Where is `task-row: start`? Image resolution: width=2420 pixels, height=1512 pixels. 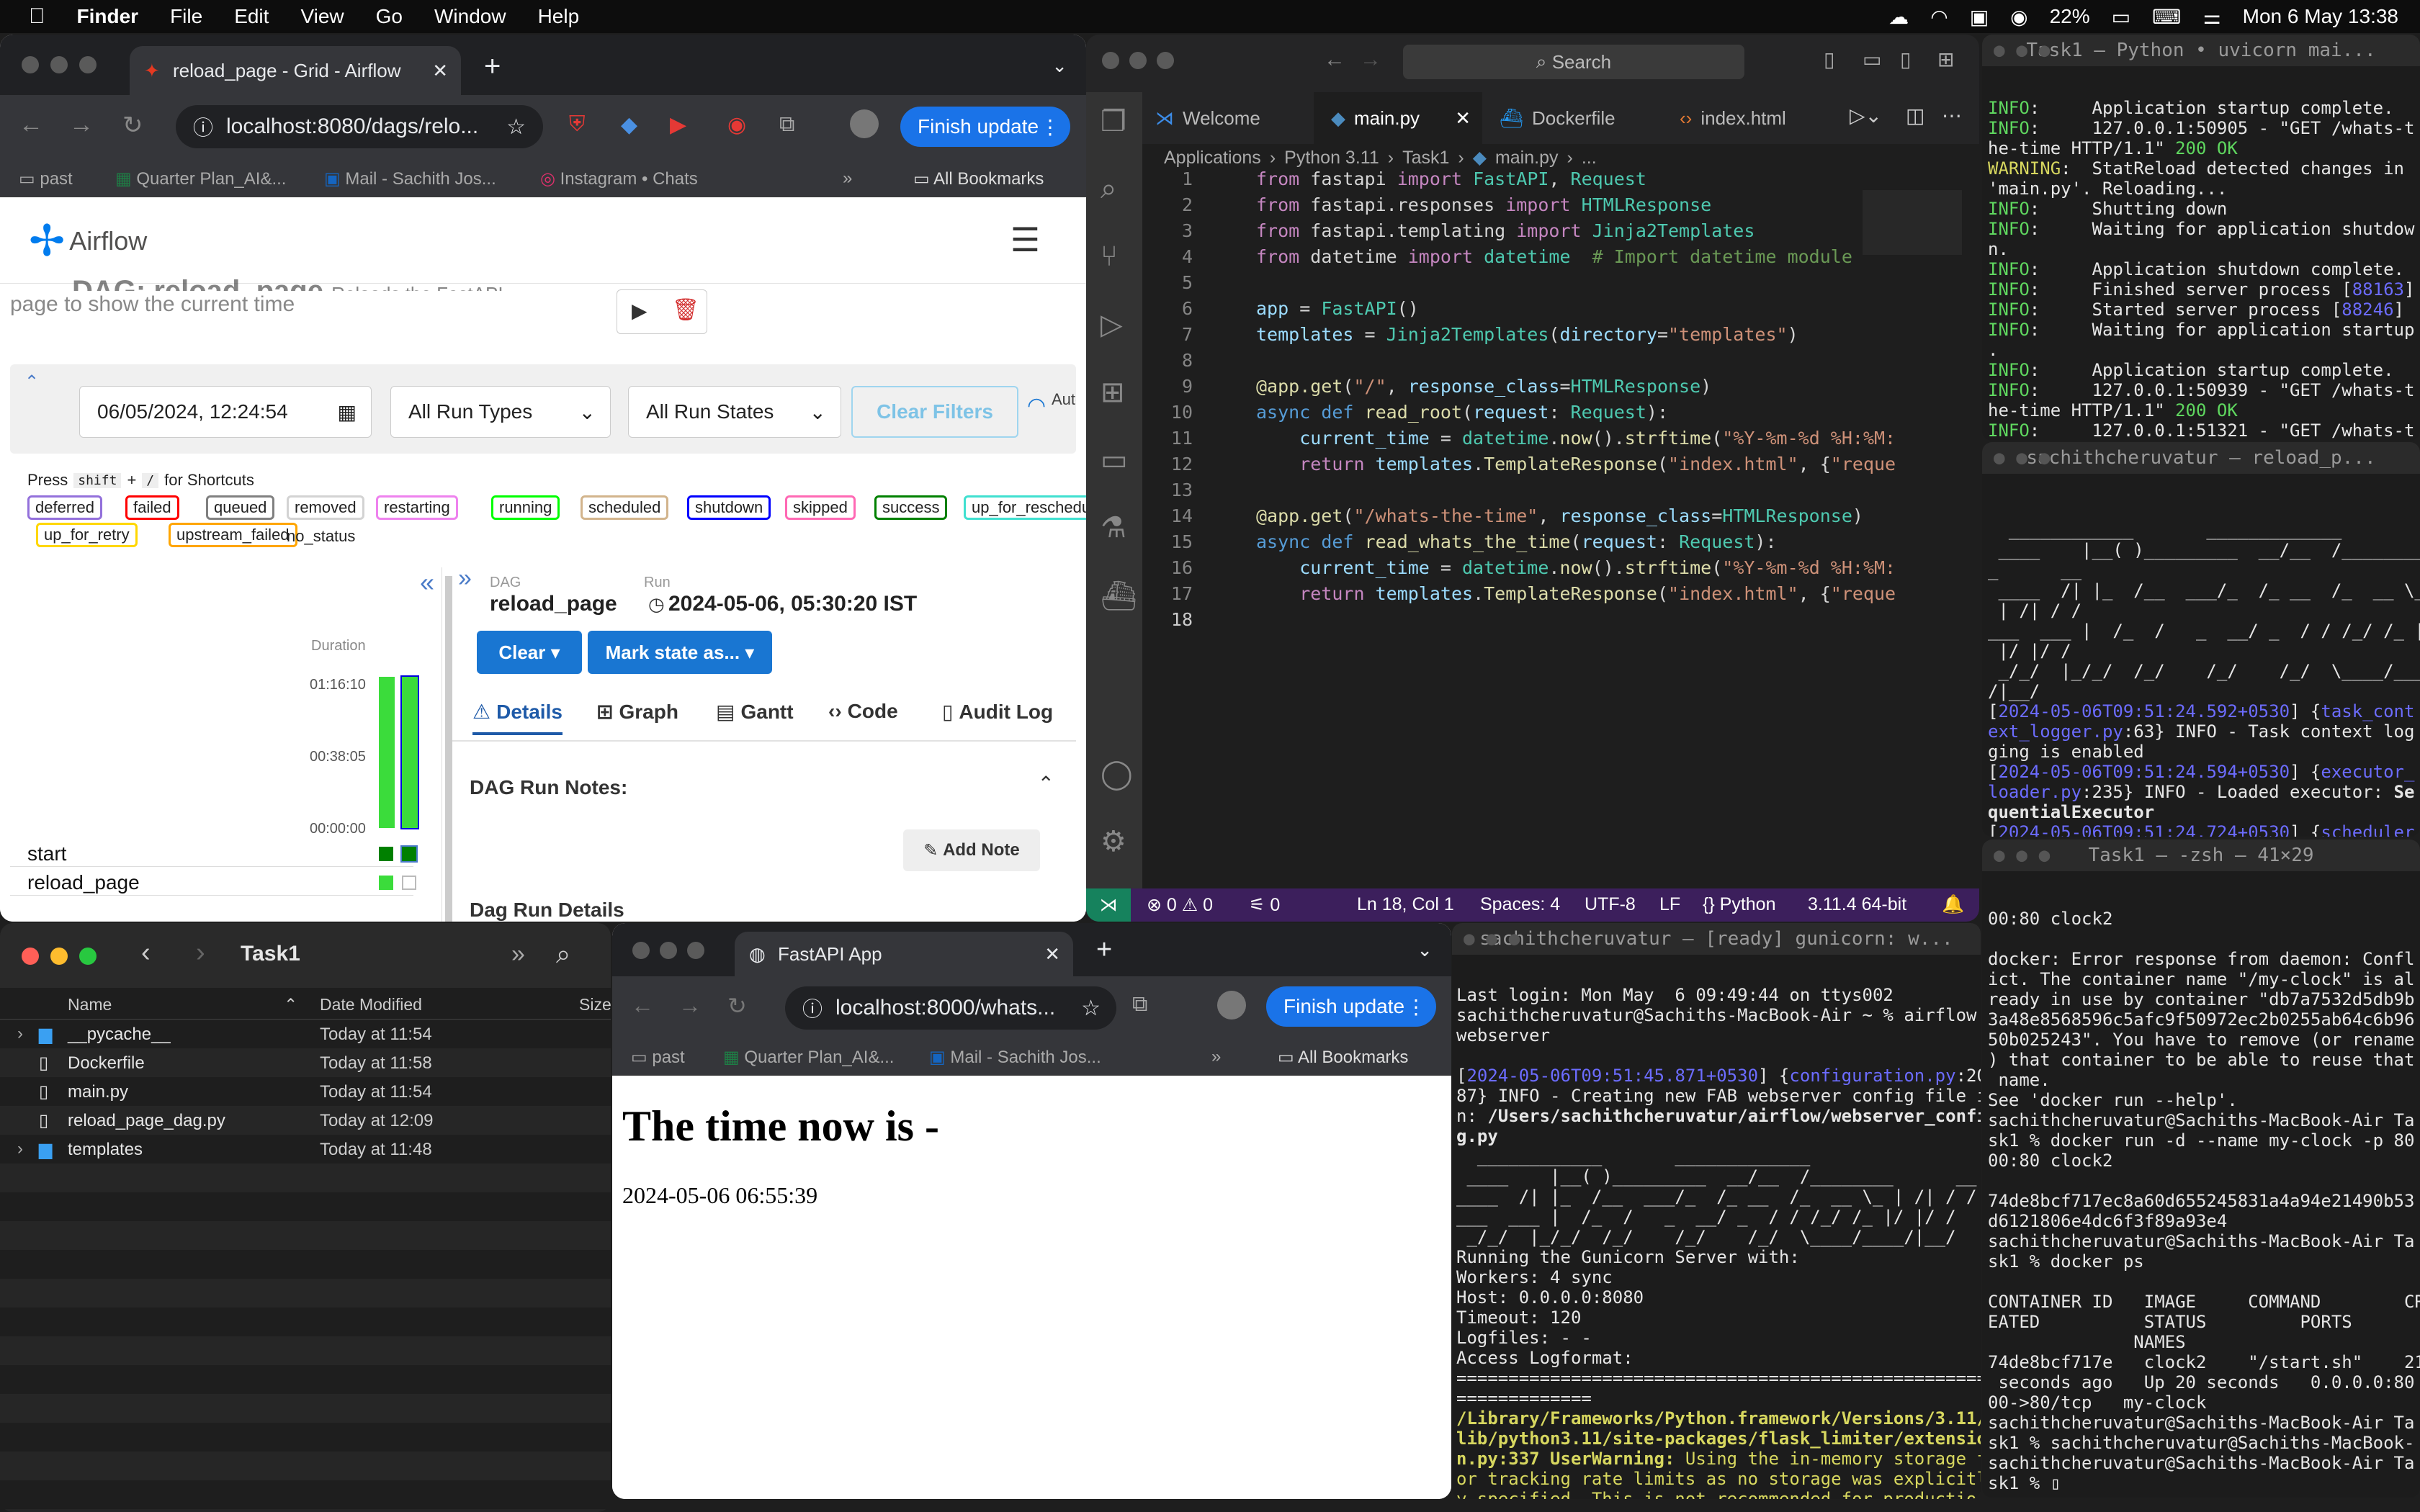
task-row: start is located at coordinates (214, 853).